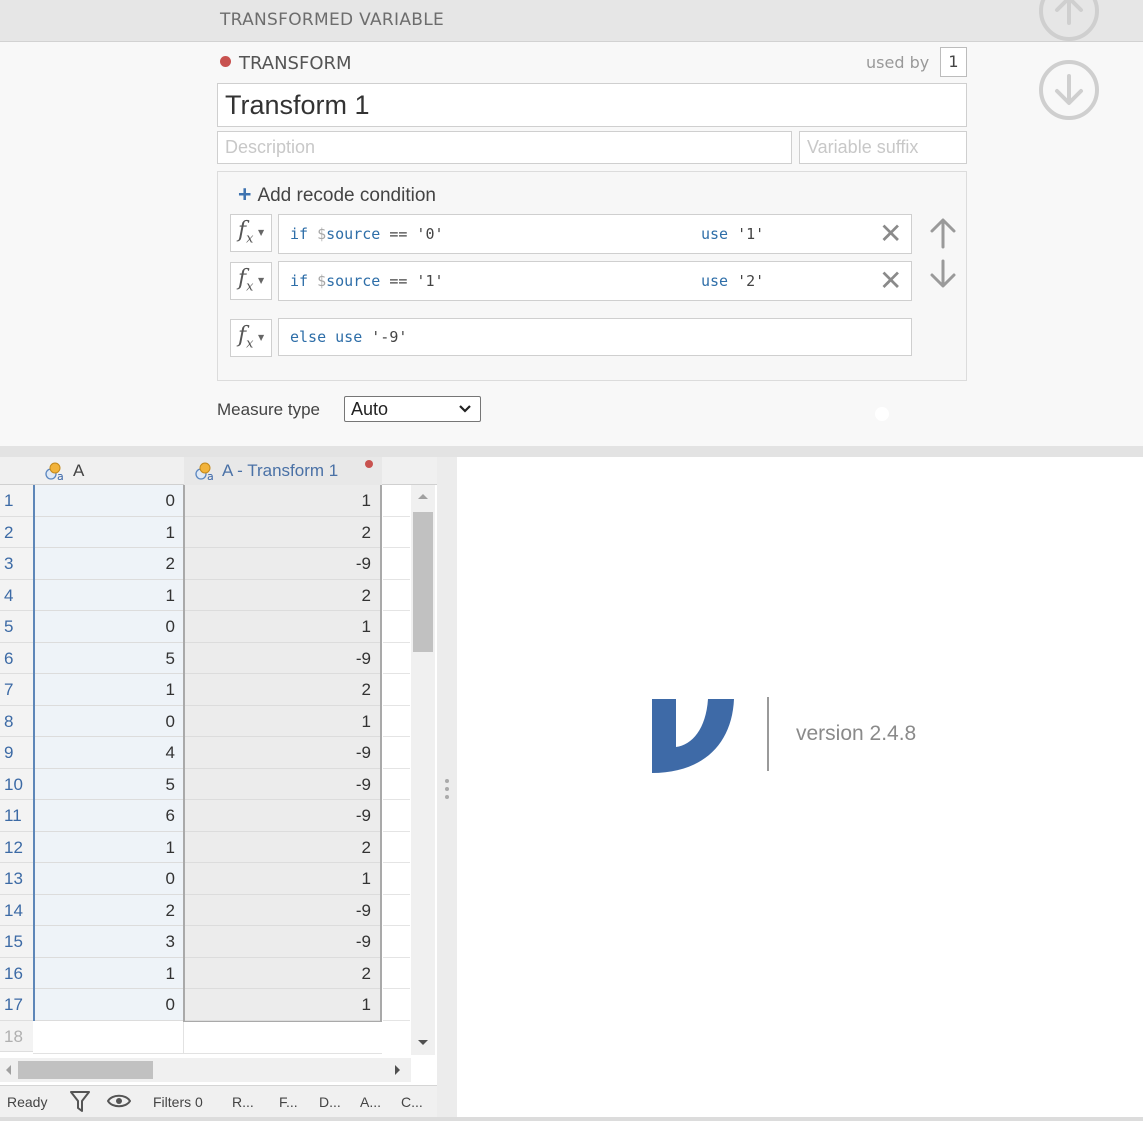 Image resolution: width=1143 pixels, height=1121 pixels. What do you see at coordinates (16, 753) in the screenshot?
I see `row-number: 9` at bounding box center [16, 753].